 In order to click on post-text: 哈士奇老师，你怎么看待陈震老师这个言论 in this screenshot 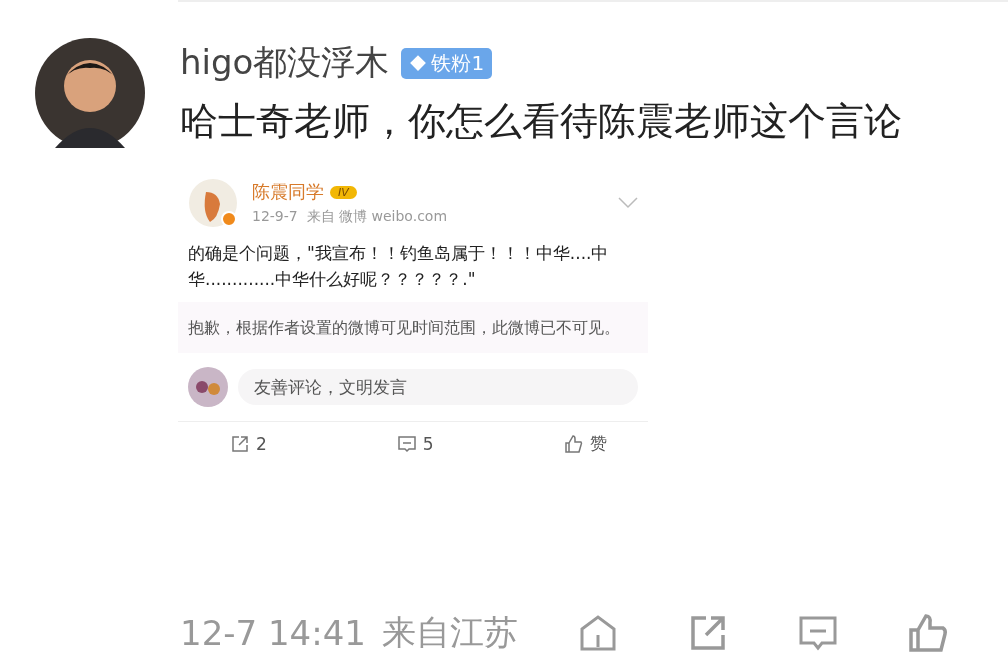, I will do `click(541, 121)`.